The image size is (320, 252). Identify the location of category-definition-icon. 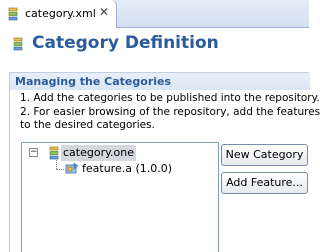
(18, 44).